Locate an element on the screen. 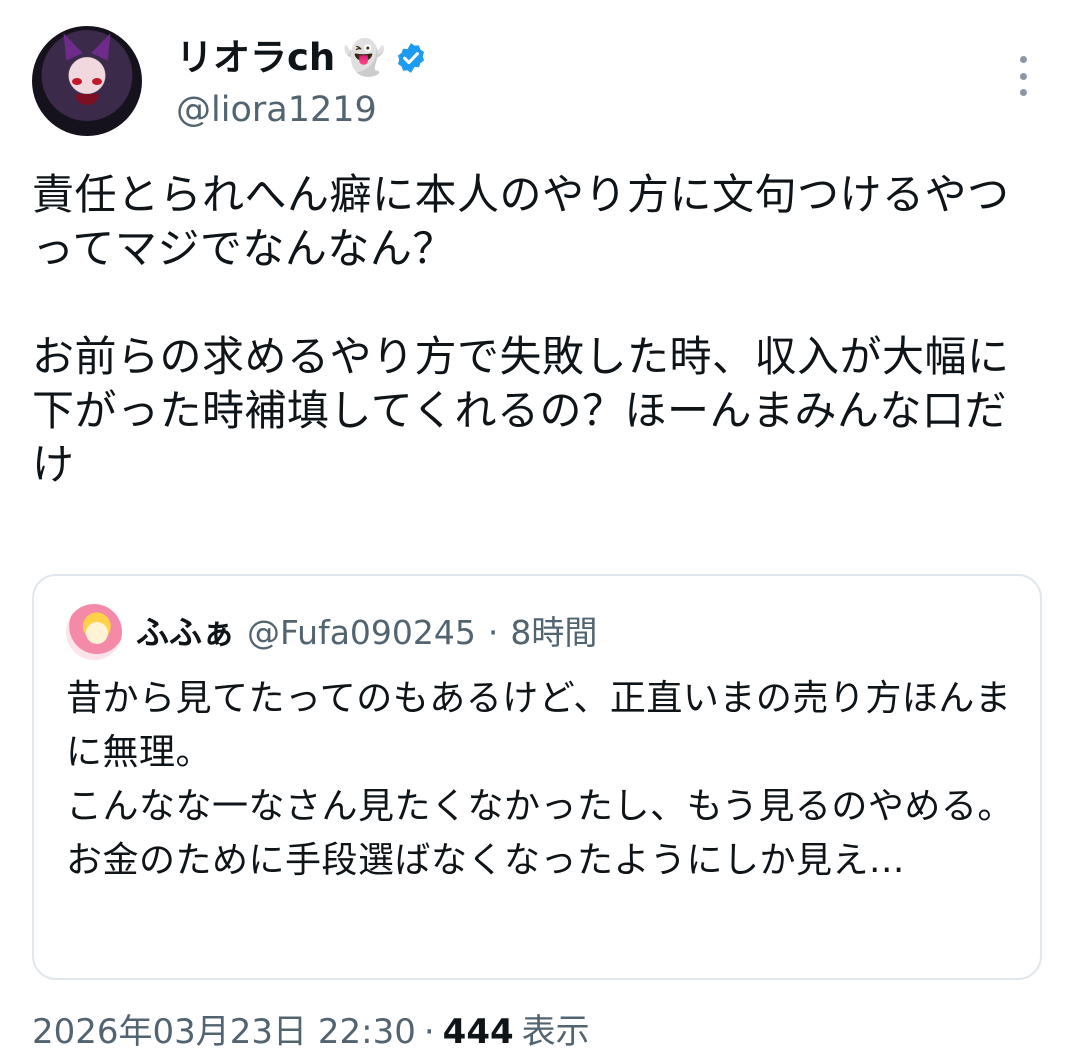 Image resolution: width=1066 pixels, height=1061 pixels. mouth is located at coordinates (87, 99).